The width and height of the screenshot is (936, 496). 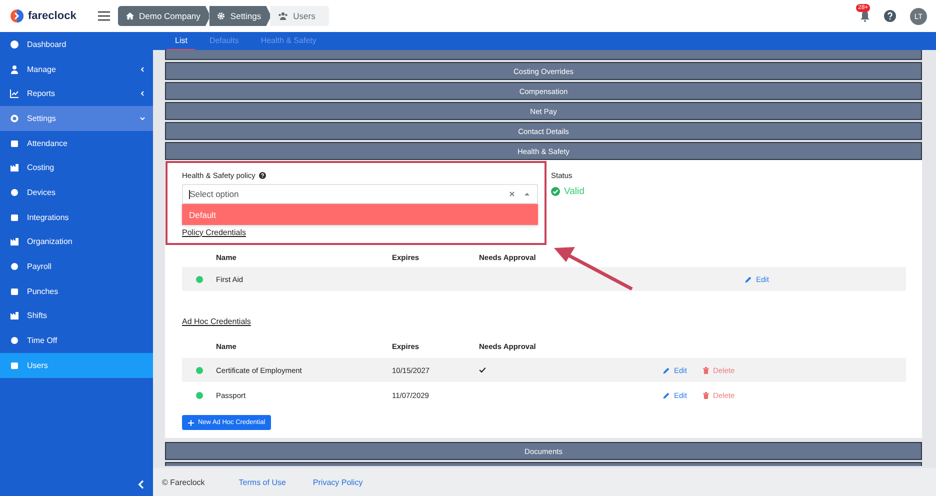 What do you see at coordinates (214, 232) in the screenshot?
I see `section-heading: Policy Credentials` at bounding box center [214, 232].